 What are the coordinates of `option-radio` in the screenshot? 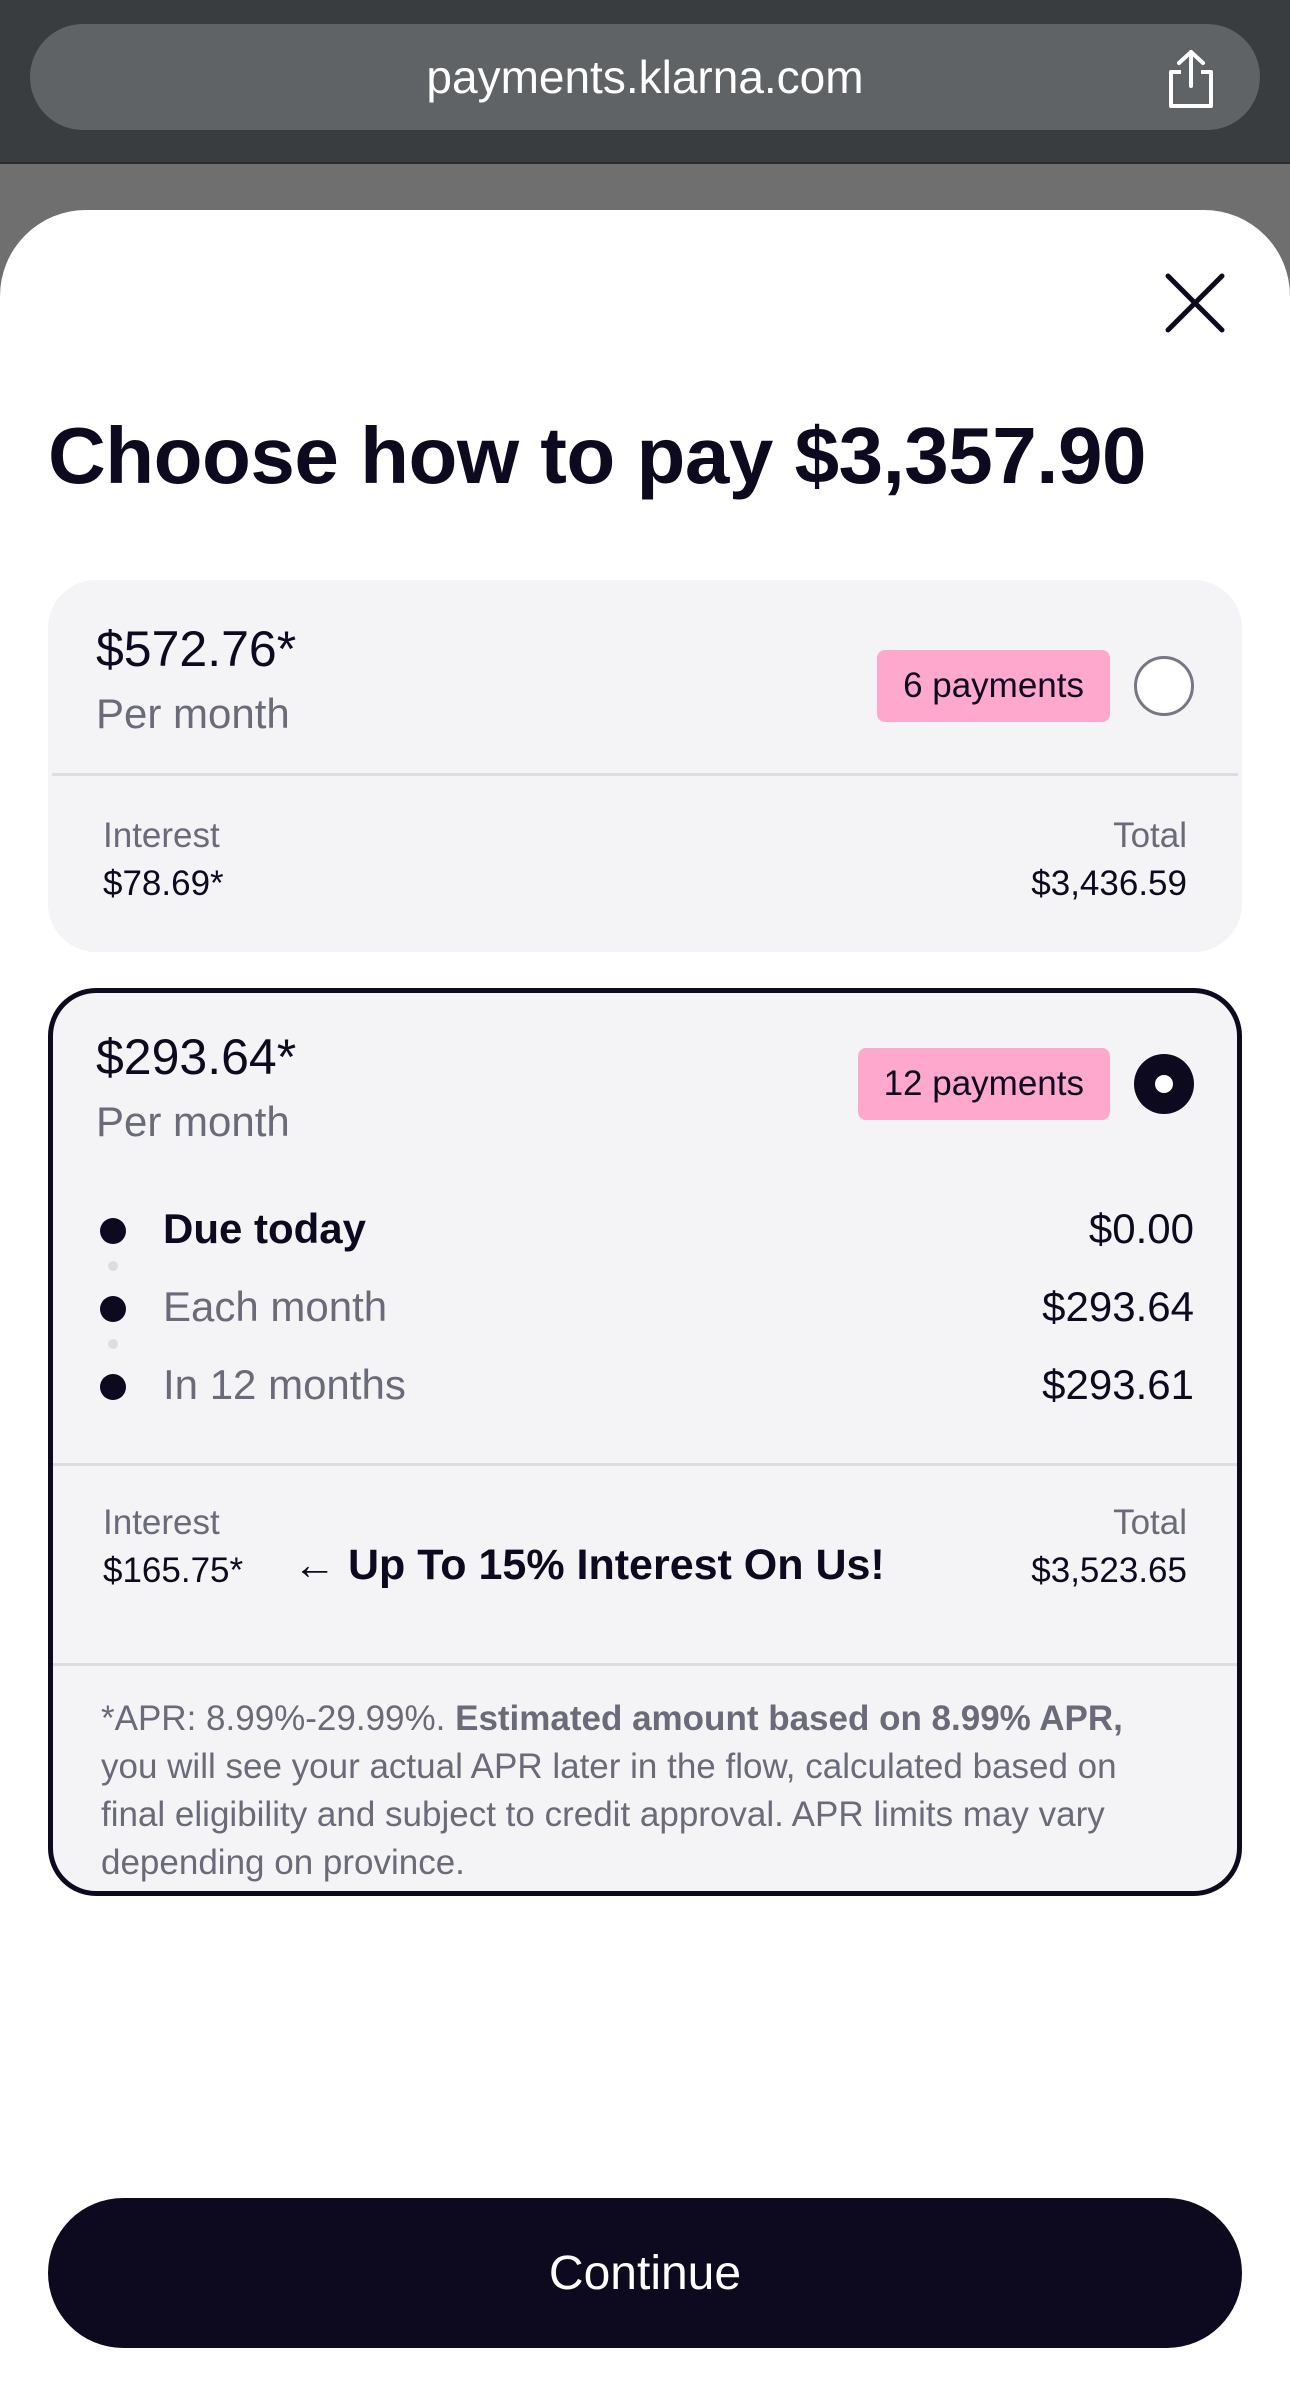 It's located at (1164, 686).